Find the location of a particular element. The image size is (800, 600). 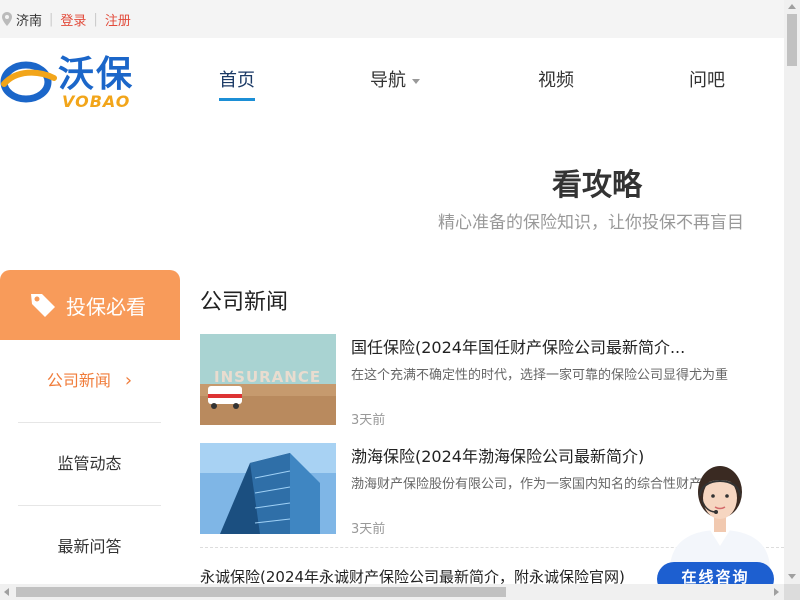

main-nav: 首页 导航 视频 问吧 is located at coordinates (392, 80).